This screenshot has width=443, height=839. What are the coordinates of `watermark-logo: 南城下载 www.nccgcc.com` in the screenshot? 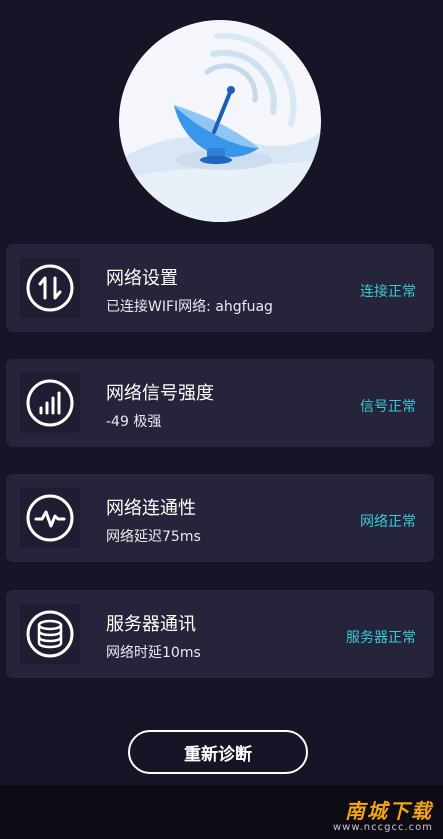 It's located at (383, 816).